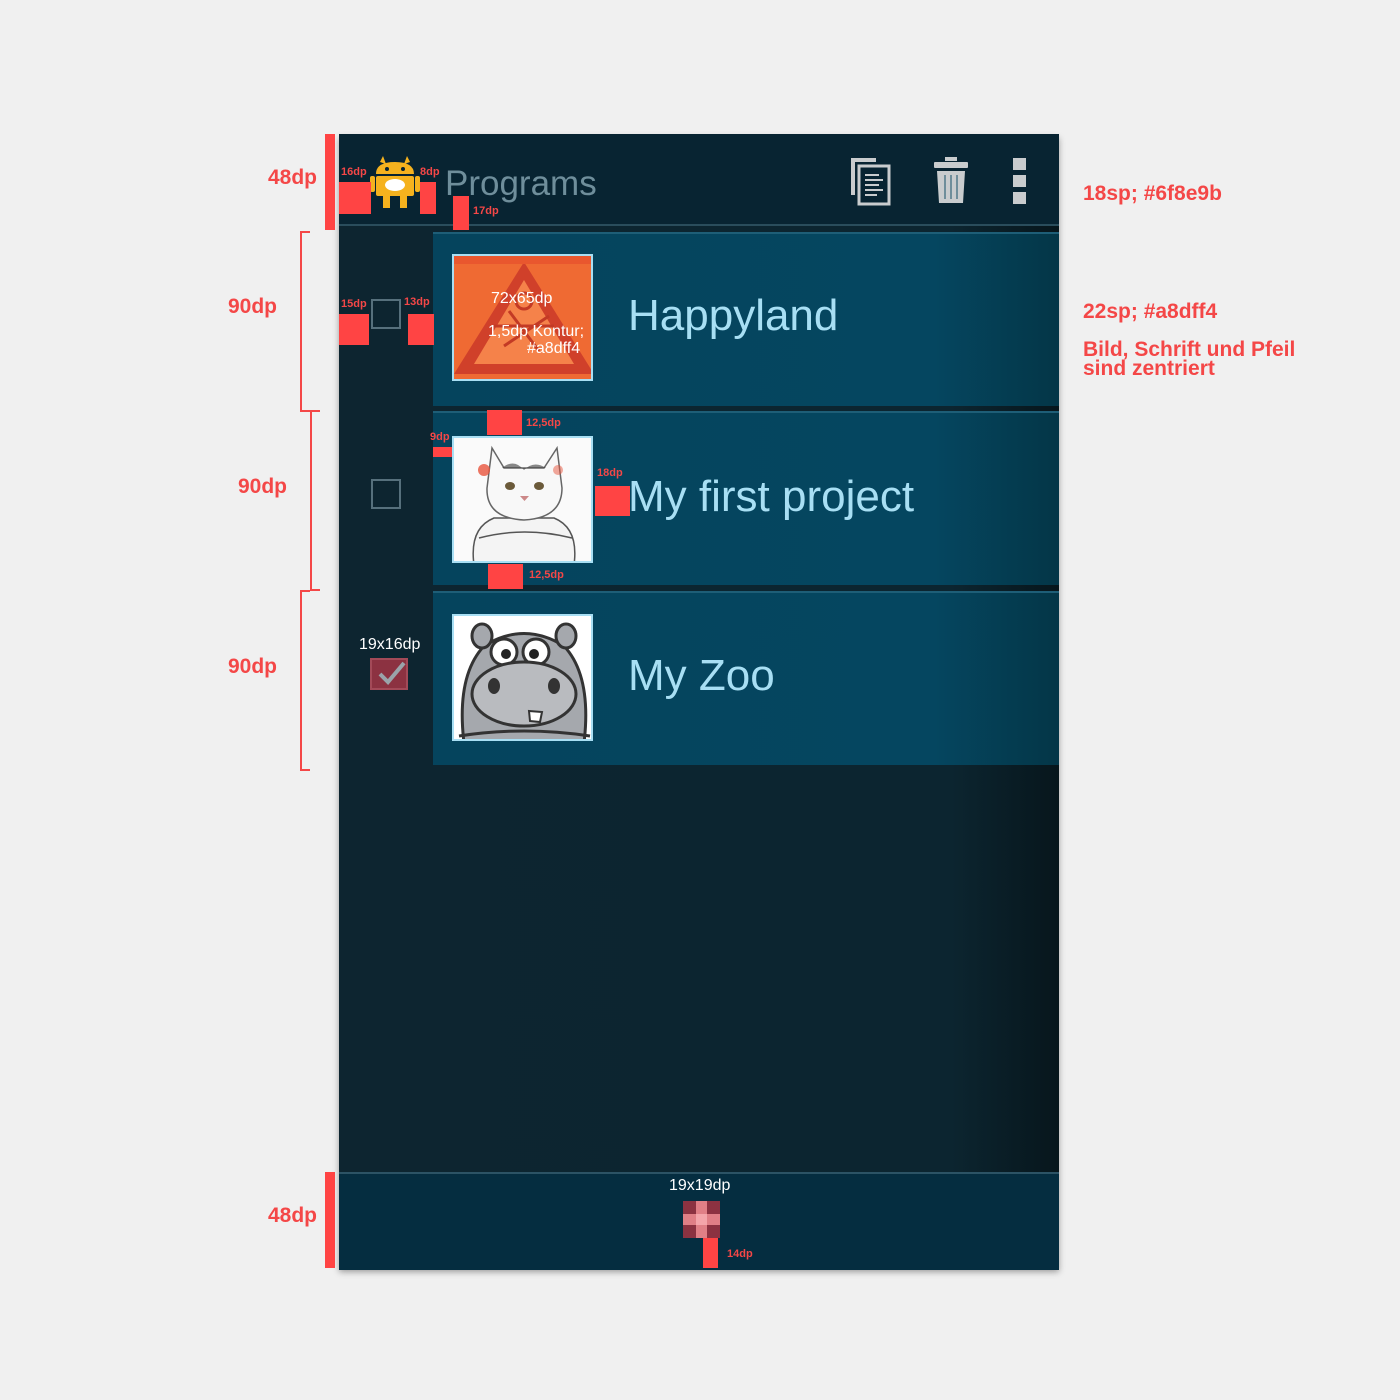  What do you see at coordinates (522, 499) in the screenshot?
I see `cat-image` at bounding box center [522, 499].